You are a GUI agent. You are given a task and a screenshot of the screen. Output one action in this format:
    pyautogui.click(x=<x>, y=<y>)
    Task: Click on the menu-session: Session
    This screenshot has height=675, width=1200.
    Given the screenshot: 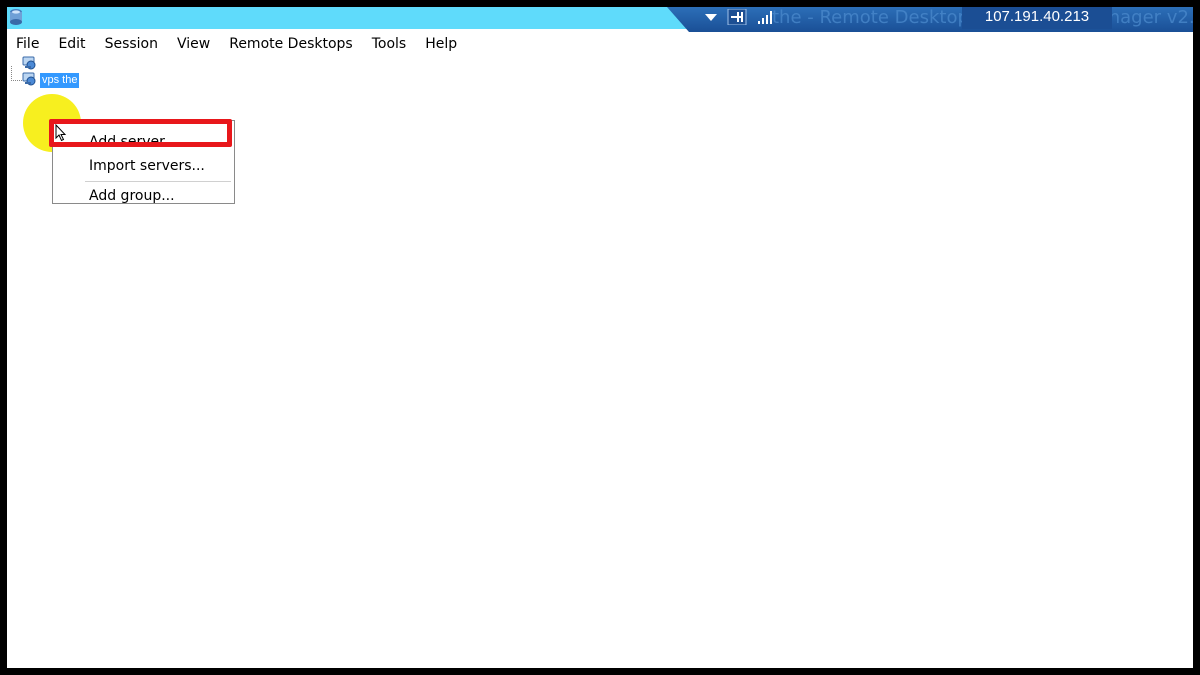 What is the action you would take?
    pyautogui.click(x=132, y=44)
    